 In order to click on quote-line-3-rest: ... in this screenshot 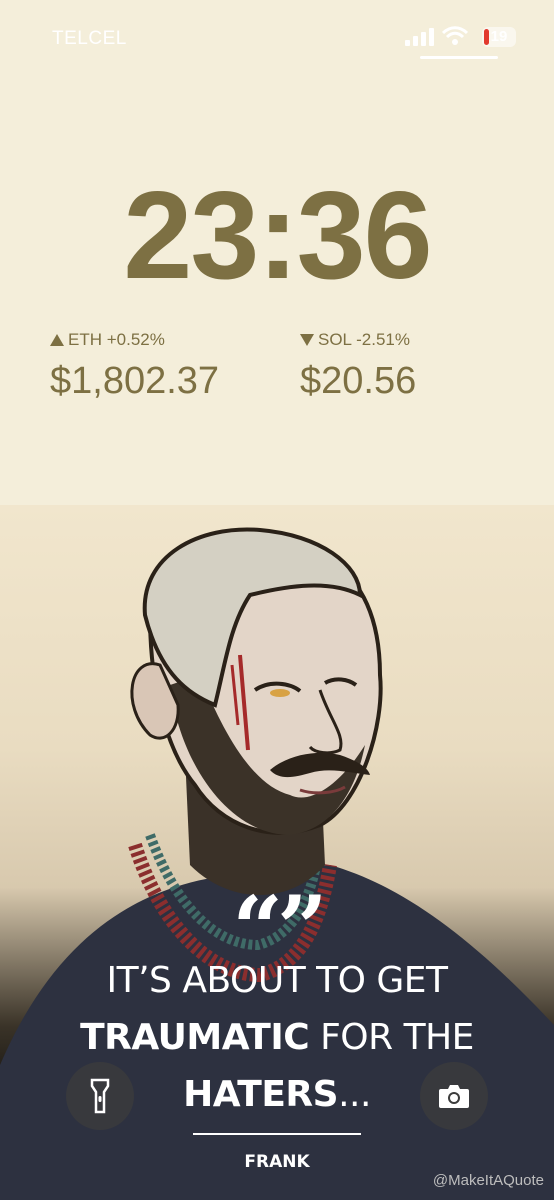, I will do `click(354, 1094)`.